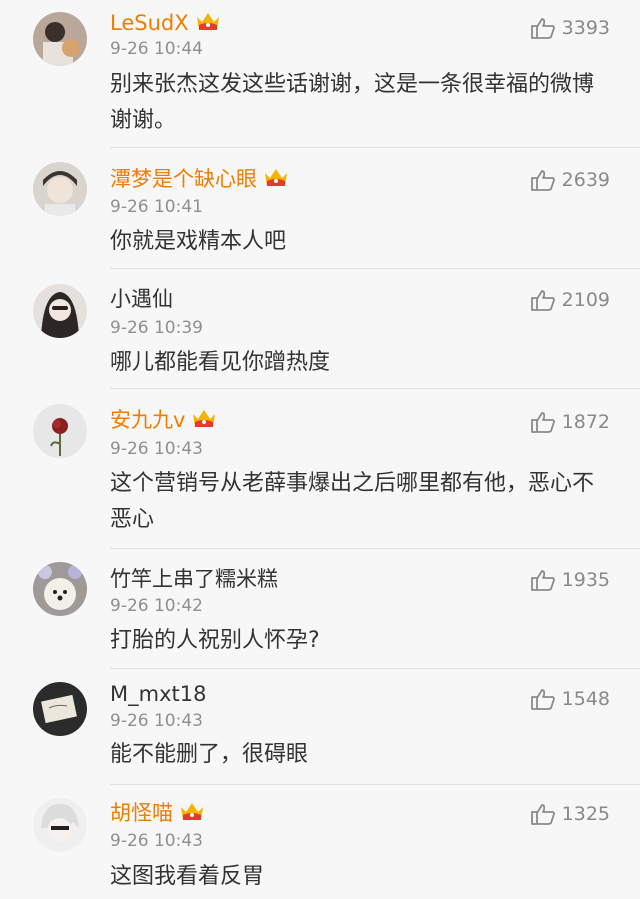 The image size is (640, 899). What do you see at coordinates (320, 328) in the screenshot?
I see `comment-item: 小遇仙 9-26 10:39 哪儿都能看见你蹭热度 2109` at bounding box center [320, 328].